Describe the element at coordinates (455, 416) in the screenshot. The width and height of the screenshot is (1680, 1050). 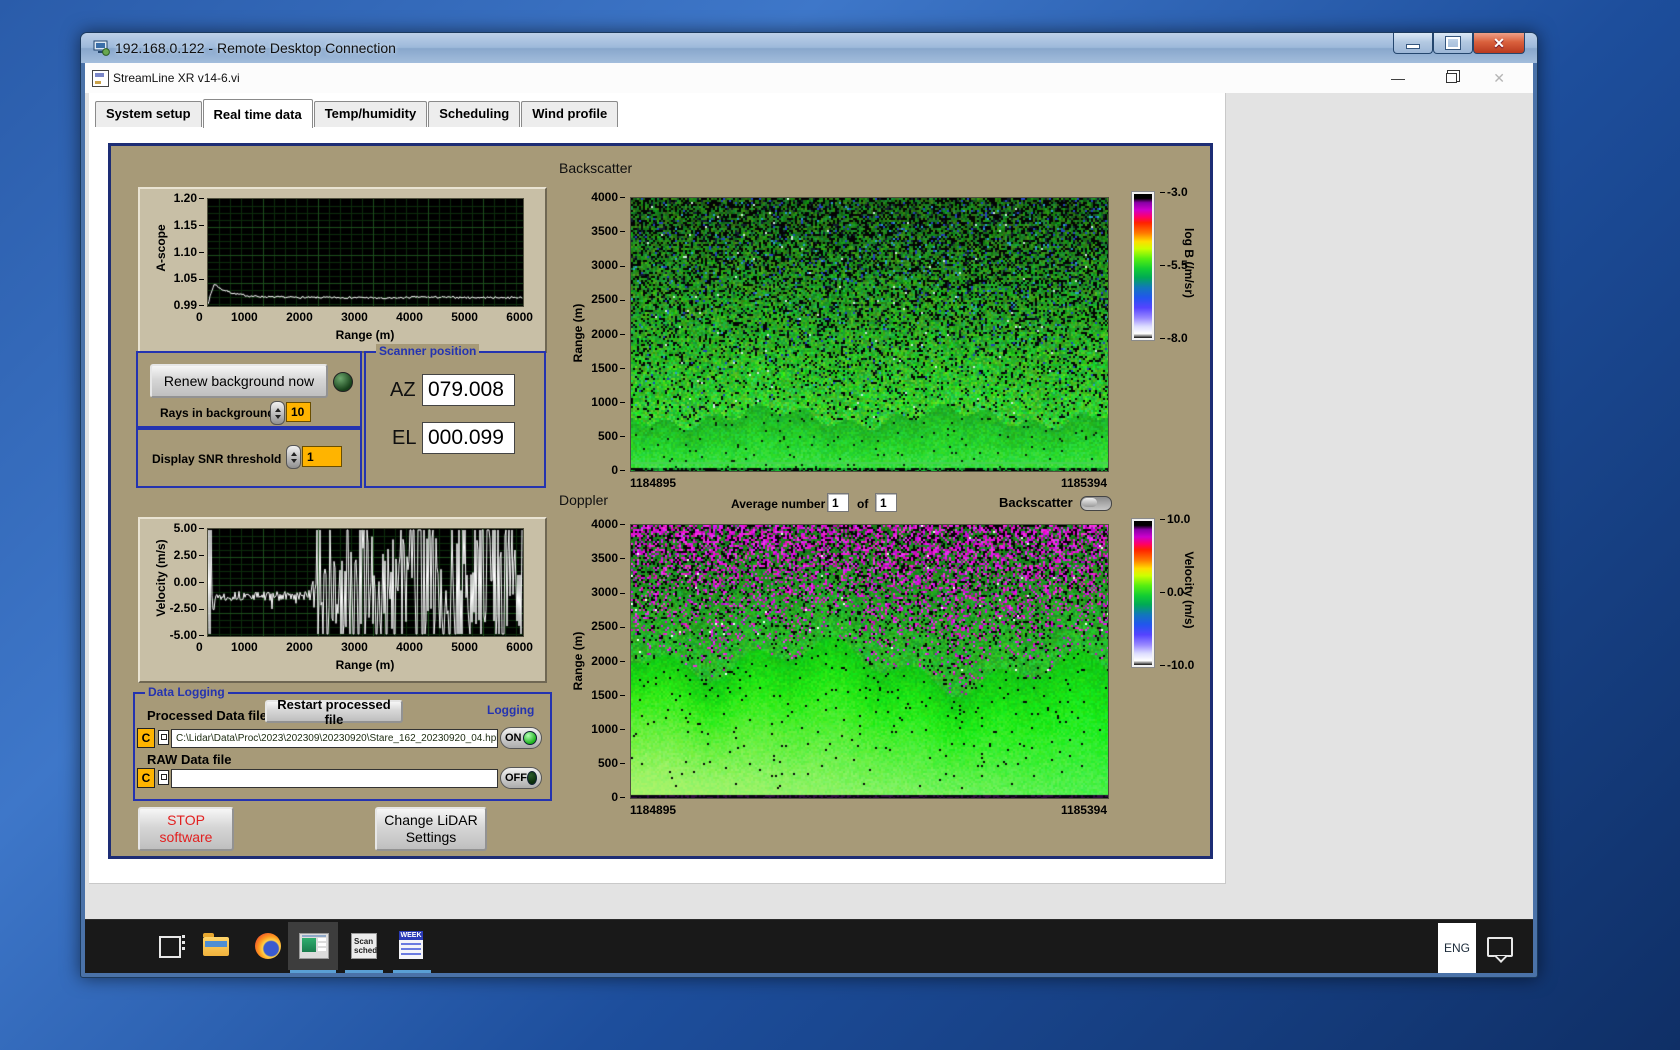
I see `scanner-position-group: Scanner position AZ 079.008 EL 000.099` at that location.